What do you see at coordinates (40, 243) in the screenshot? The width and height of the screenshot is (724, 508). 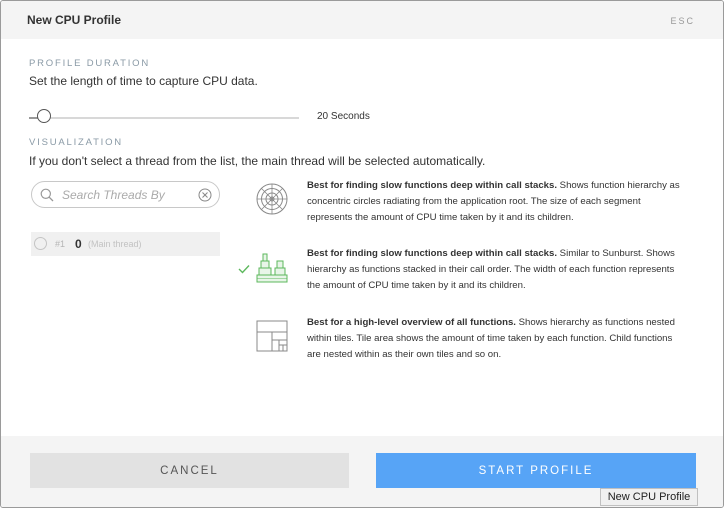 I see `thread-radio` at bounding box center [40, 243].